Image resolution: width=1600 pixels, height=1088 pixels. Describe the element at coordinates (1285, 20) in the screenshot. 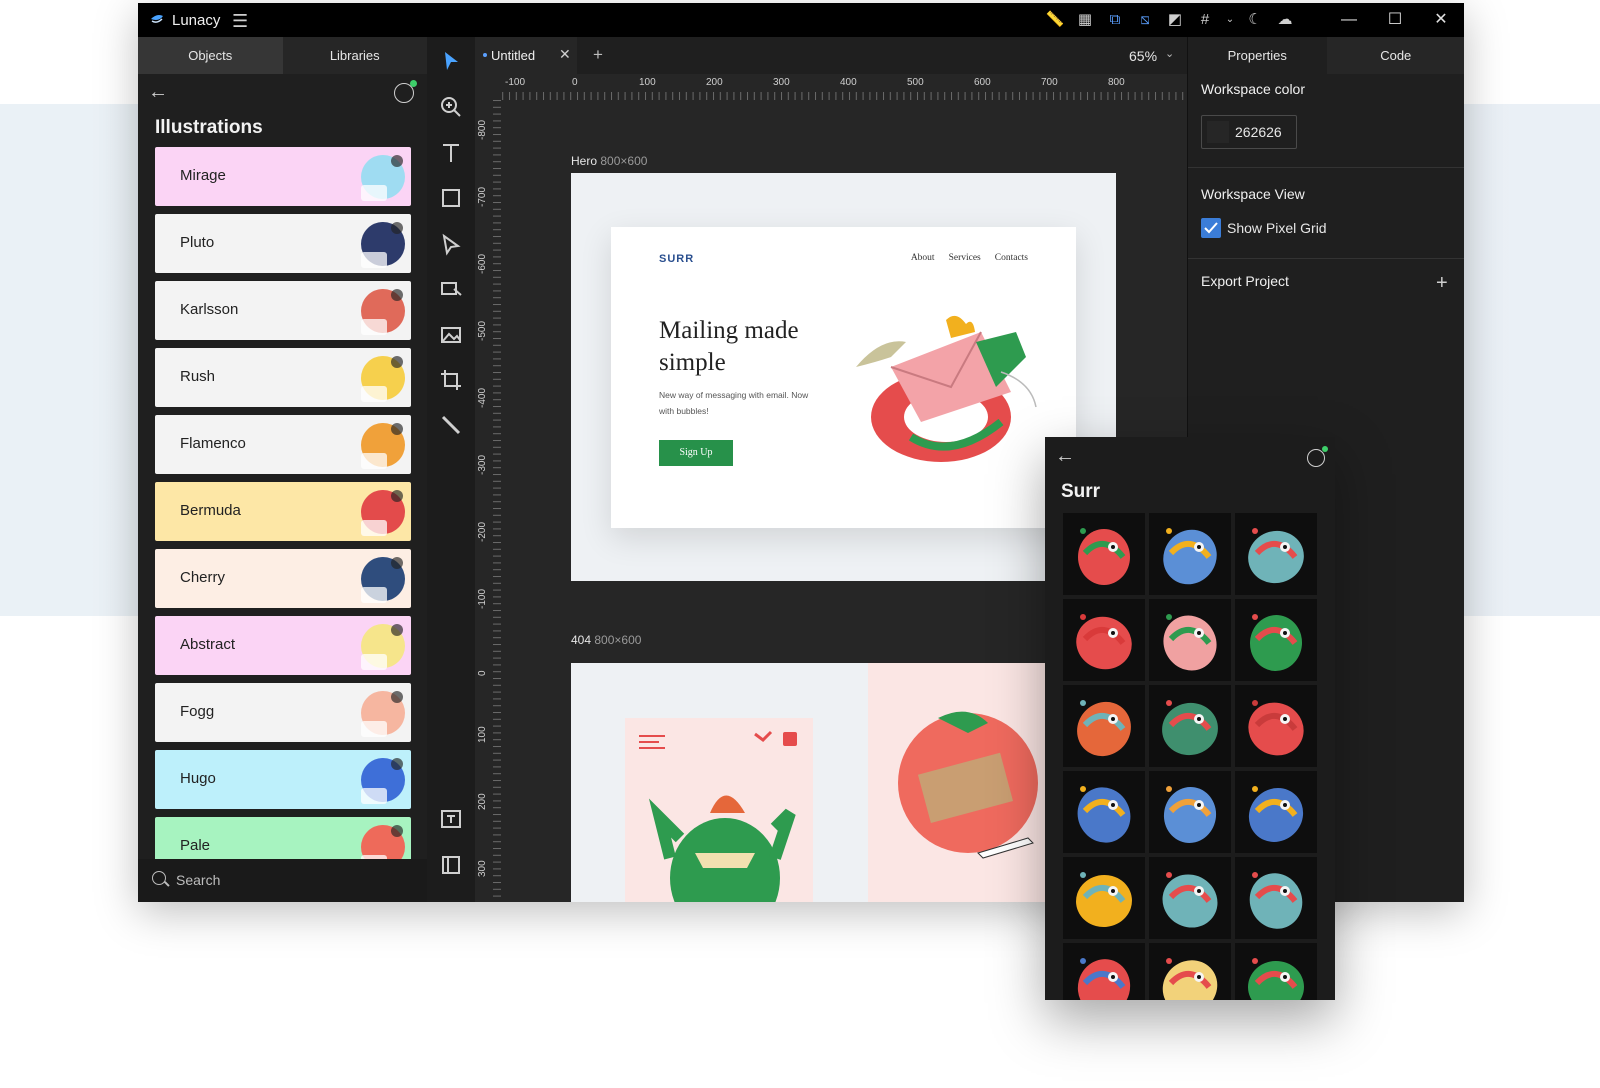

I see `cloud-upload-icon: ☁` at that location.